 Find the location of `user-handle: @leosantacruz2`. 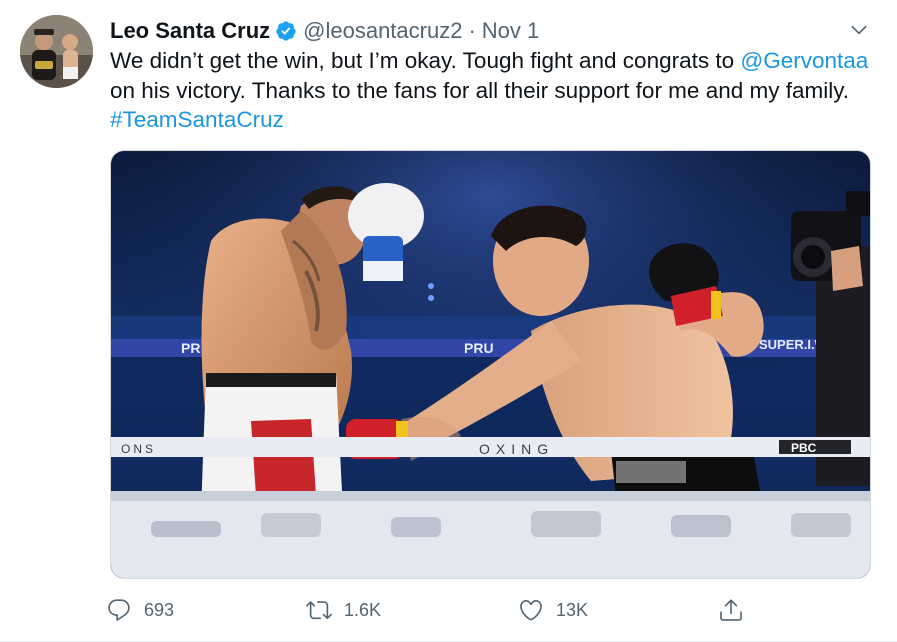

user-handle: @leosantacruz2 is located at coordinates (382, 31).